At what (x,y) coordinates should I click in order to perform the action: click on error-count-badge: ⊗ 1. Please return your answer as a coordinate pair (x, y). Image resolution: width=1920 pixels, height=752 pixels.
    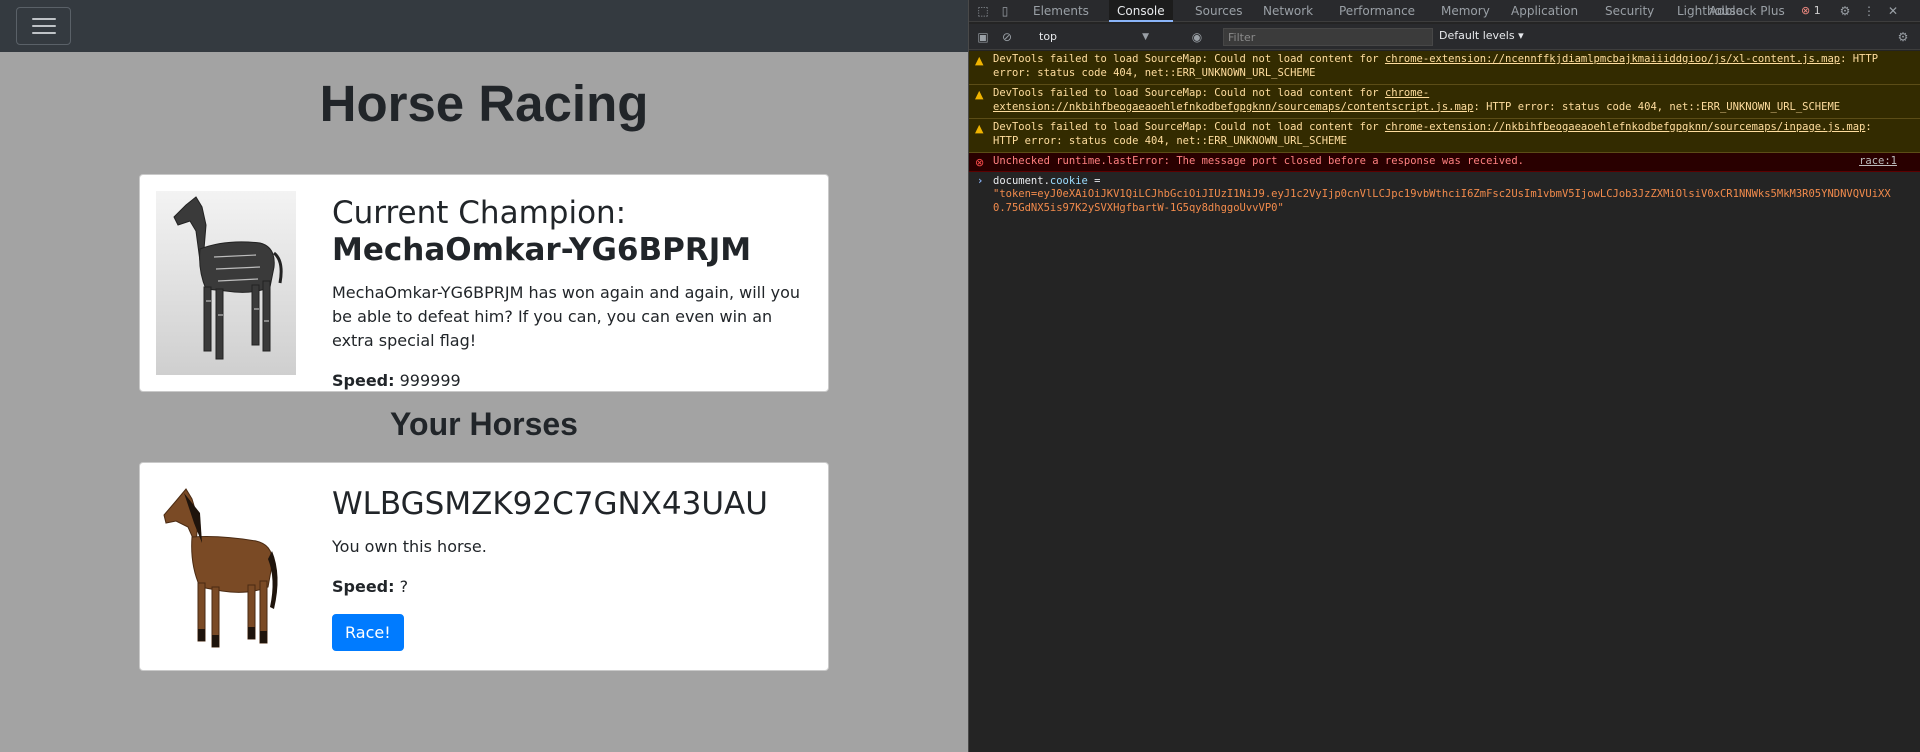
    Looking at the image, I should click on (1811, 11).